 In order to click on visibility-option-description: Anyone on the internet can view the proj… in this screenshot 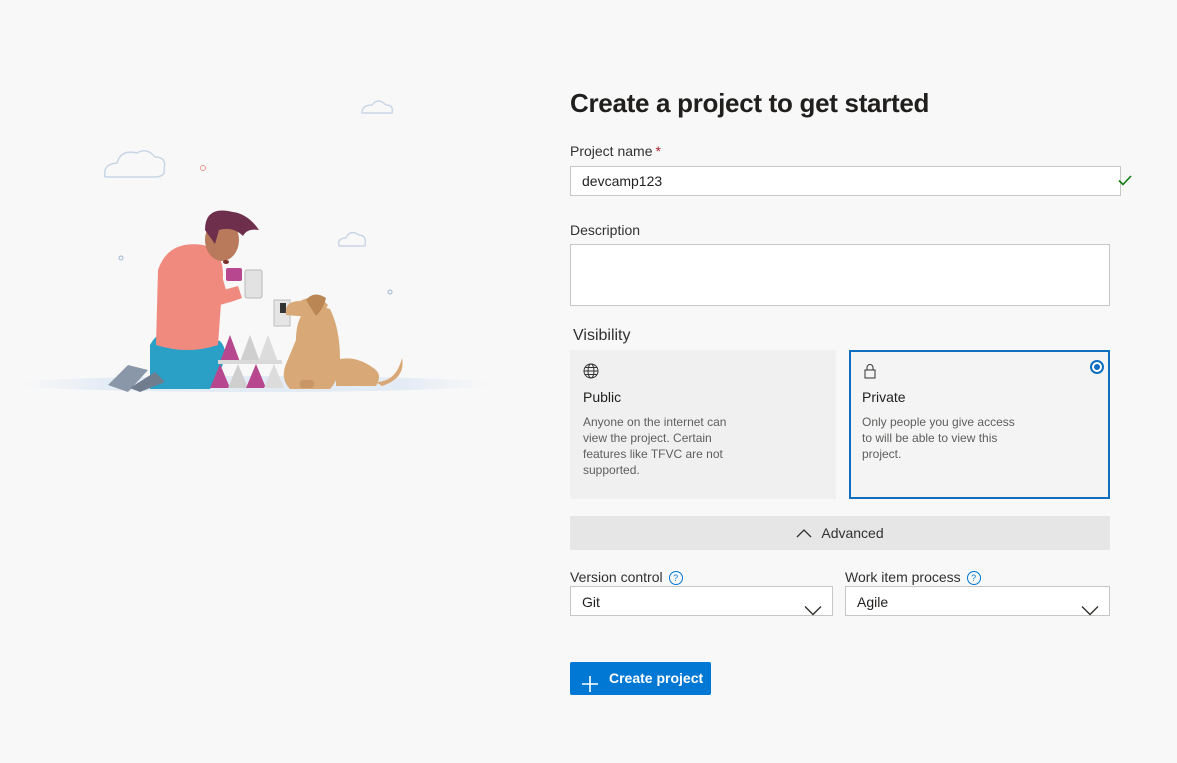, I will do `click(655, 446)`.